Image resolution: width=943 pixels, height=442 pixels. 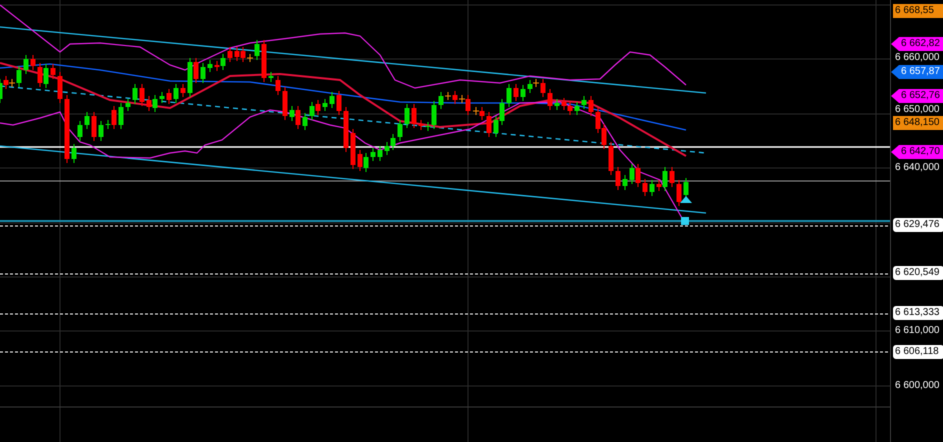 I want to click on price-level-tag: 6 648,150, so click(x=918, y=123).